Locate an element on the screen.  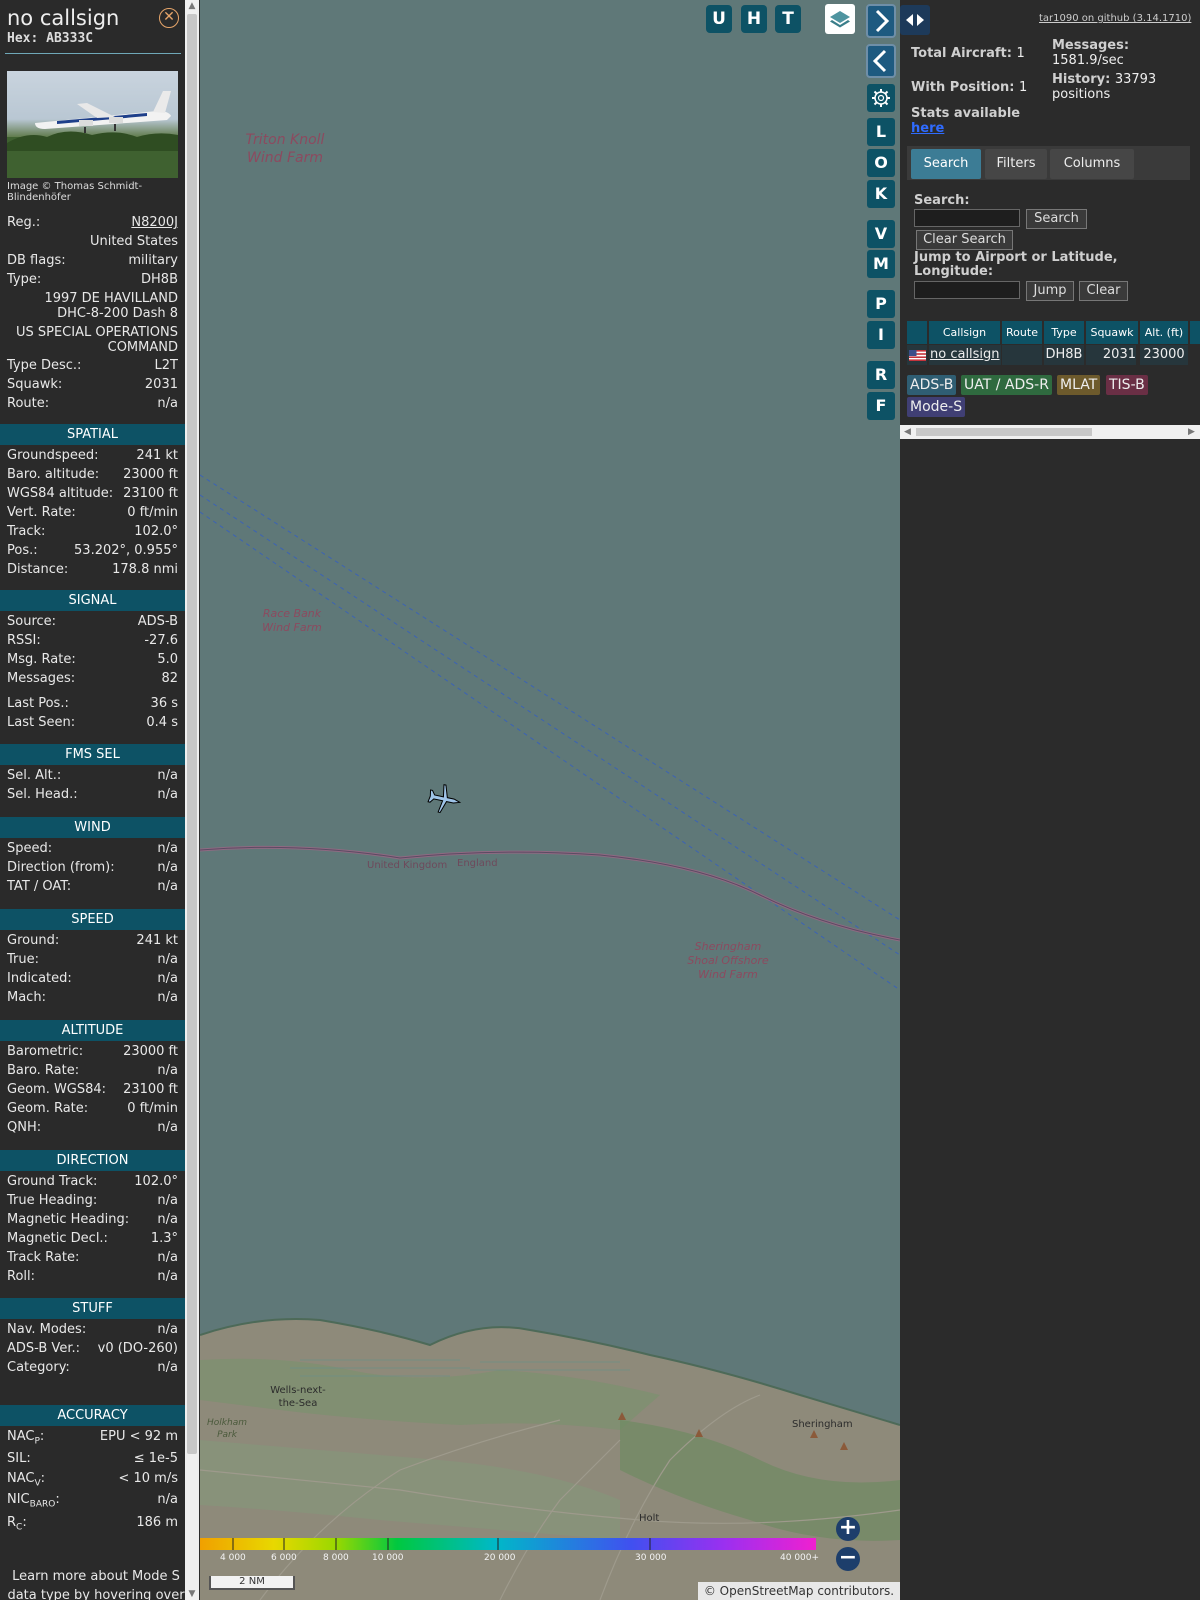
clear-button: Clear is located at coordinates (1103, 291).